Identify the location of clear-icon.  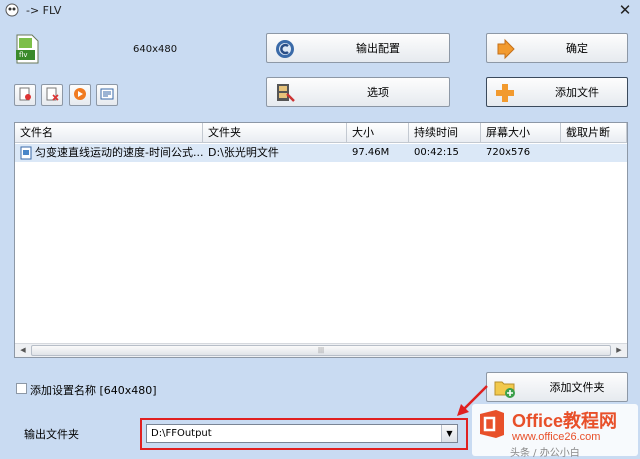
(52, 95).